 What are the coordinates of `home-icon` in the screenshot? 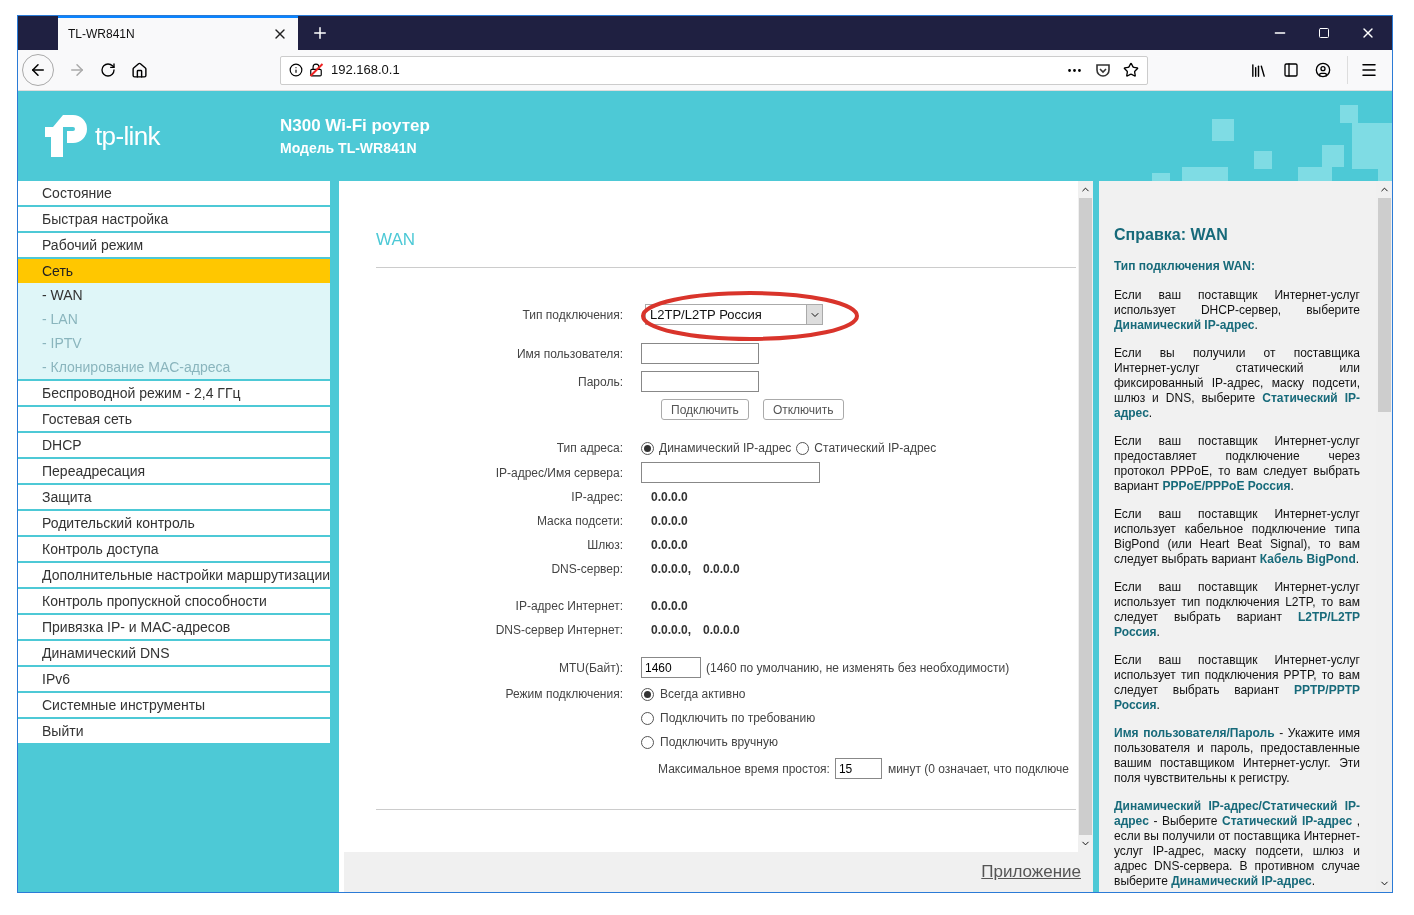 It's located at (139, 70).